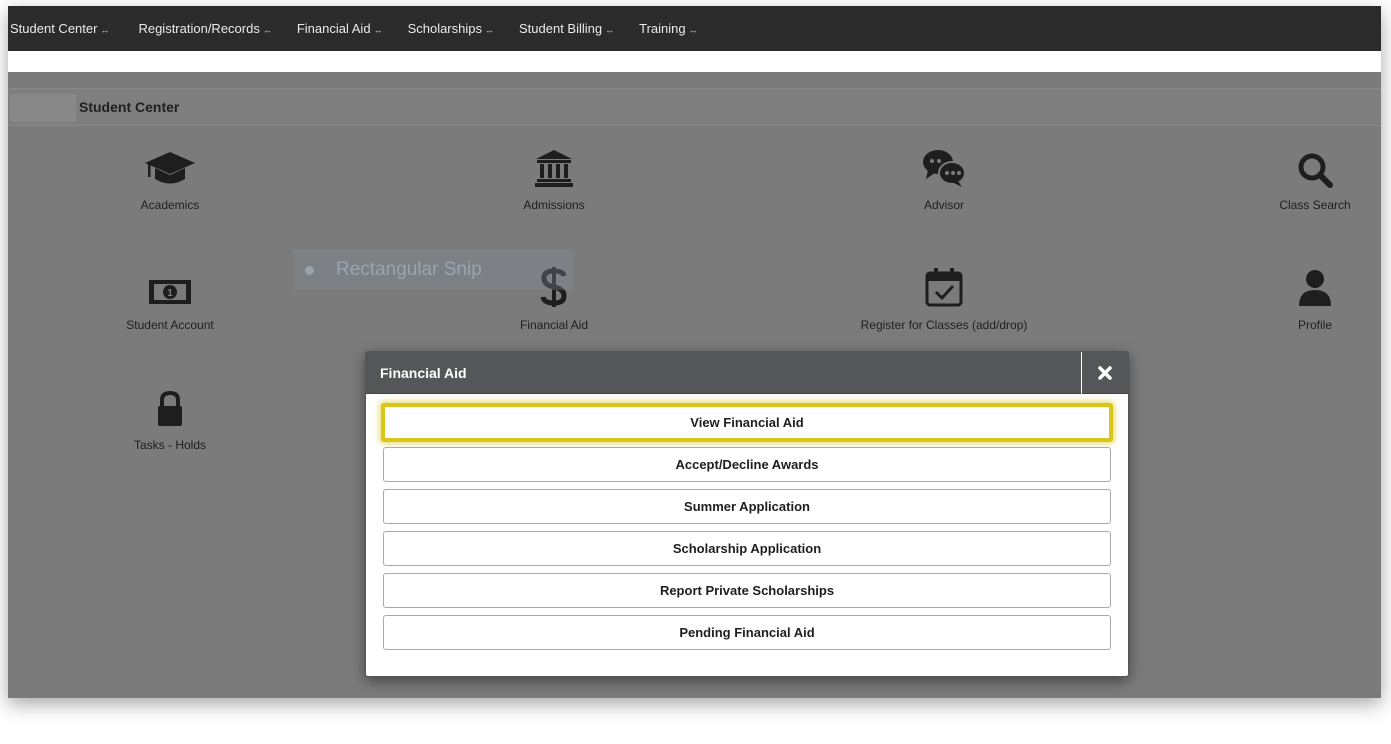  I want to click on tile-label: Class Search, so click(1315, 205).